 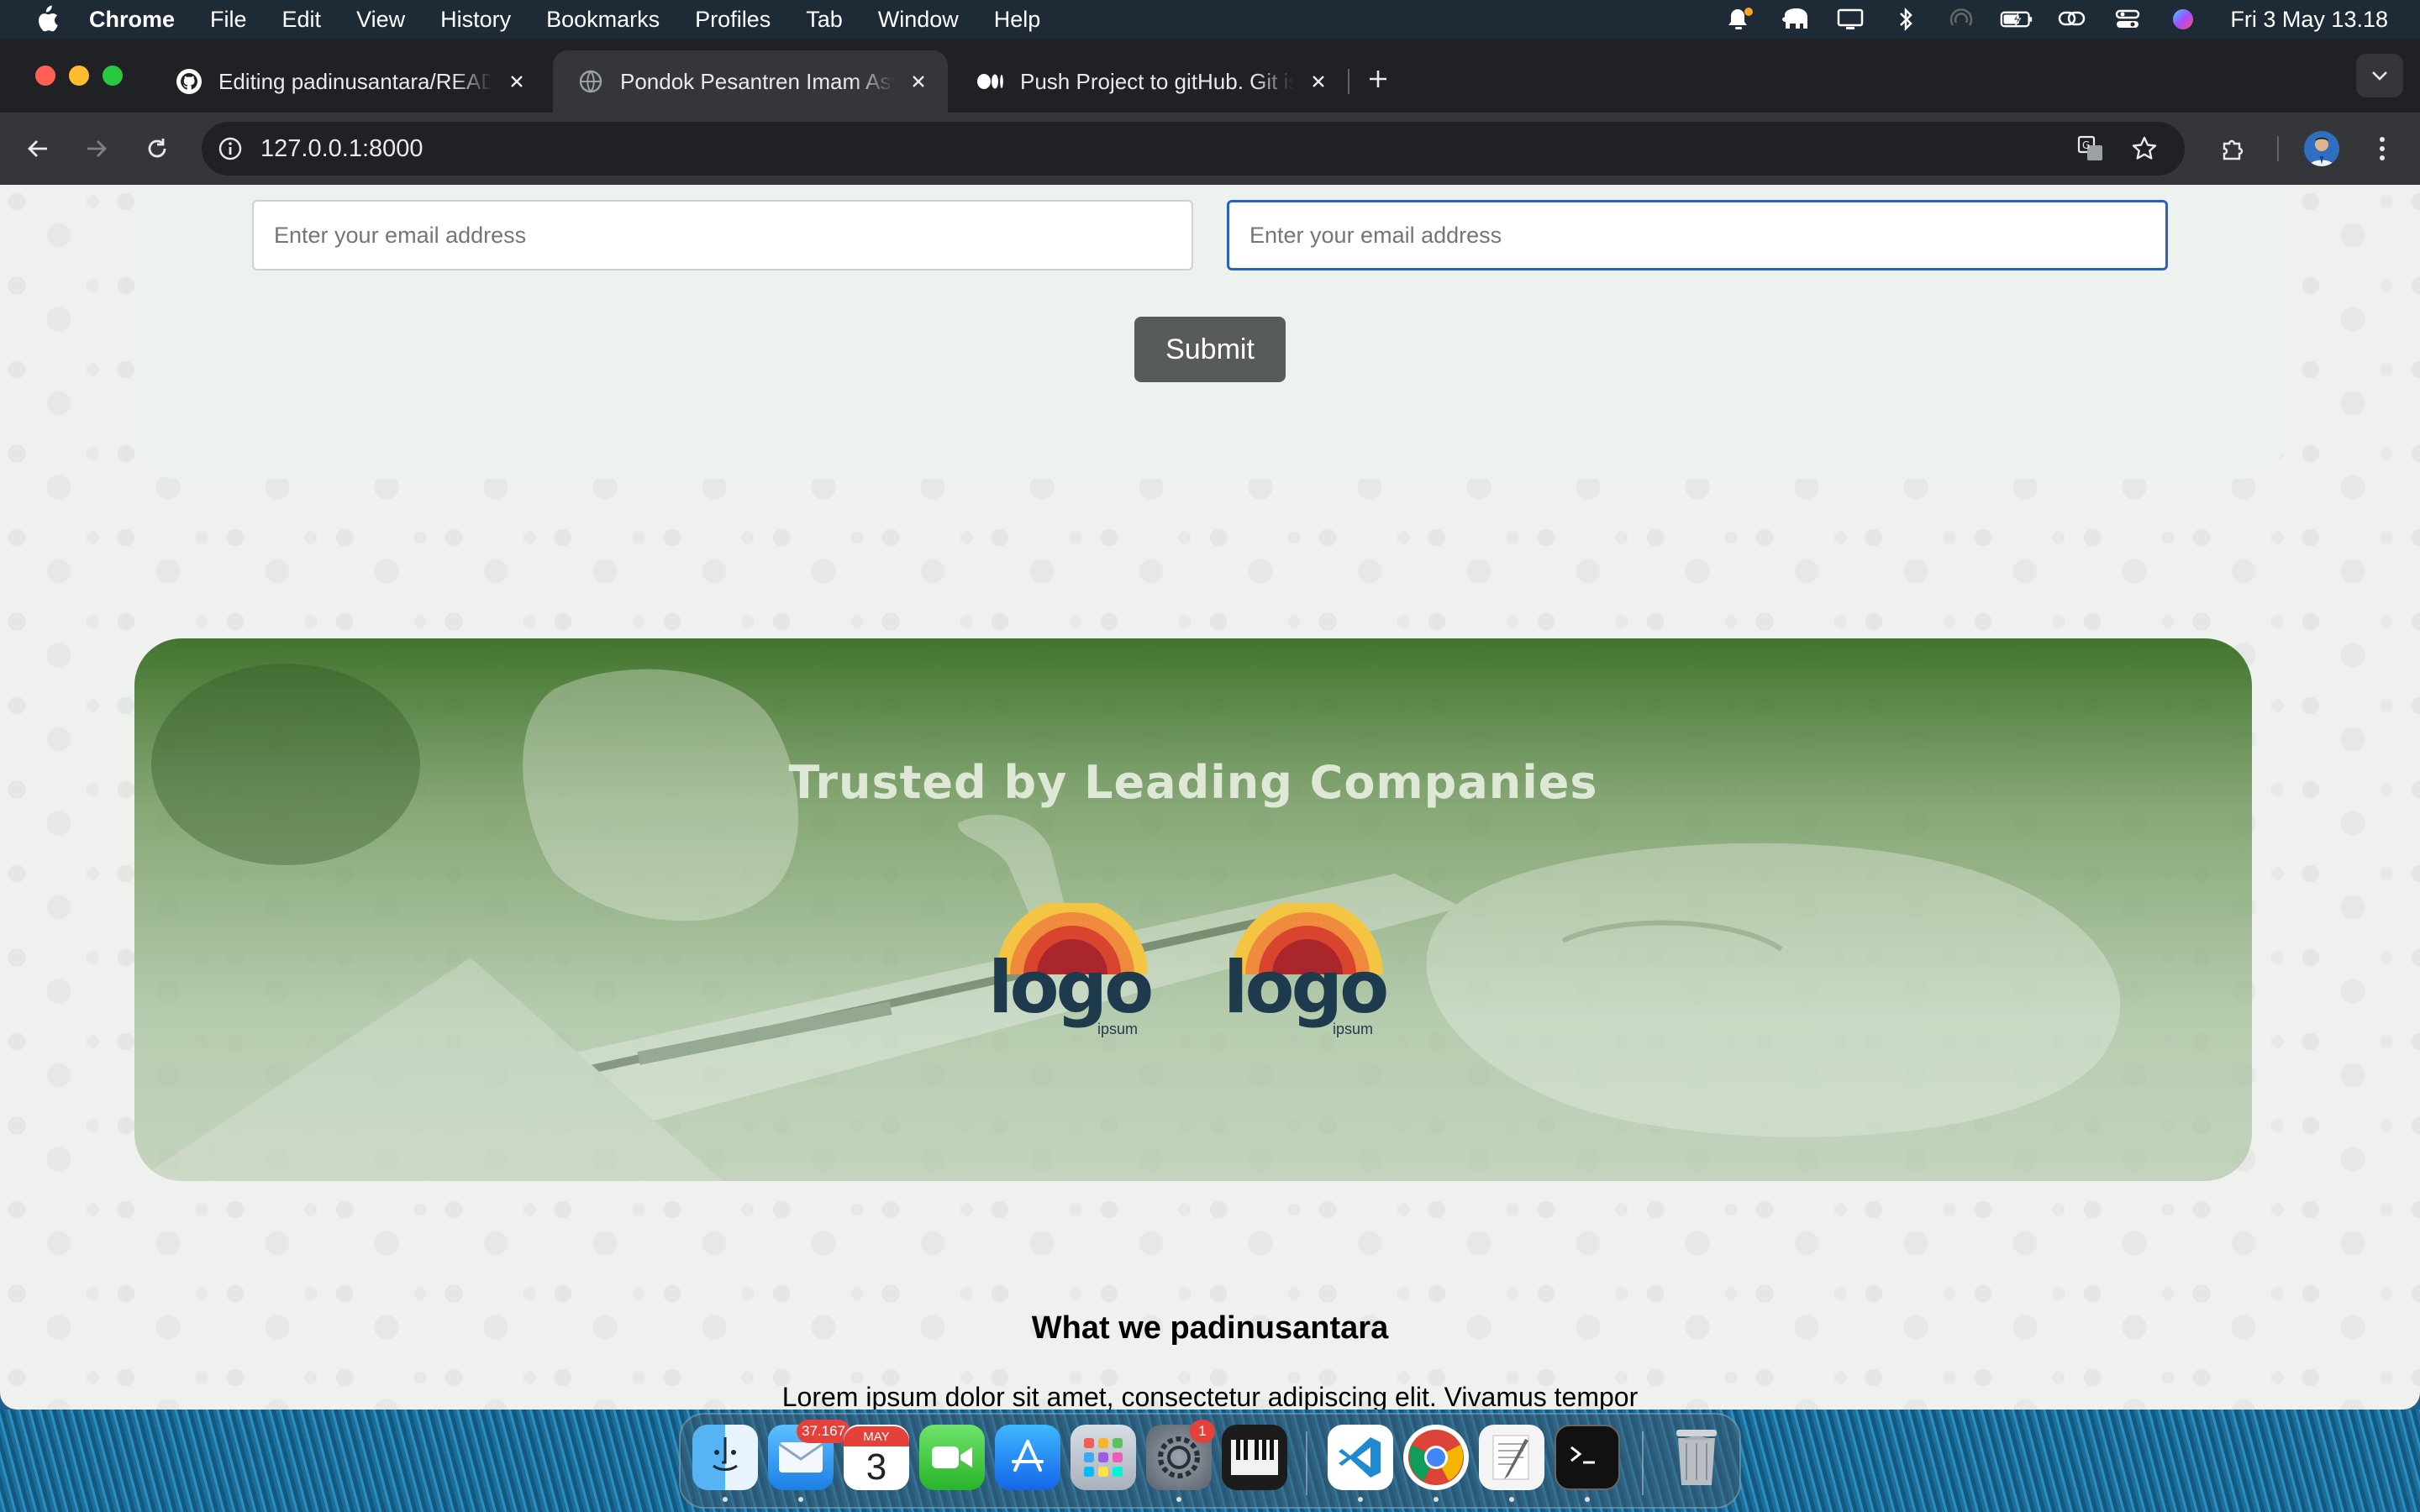 I want to click on menu-window: Window, so click(x=918, y=20).